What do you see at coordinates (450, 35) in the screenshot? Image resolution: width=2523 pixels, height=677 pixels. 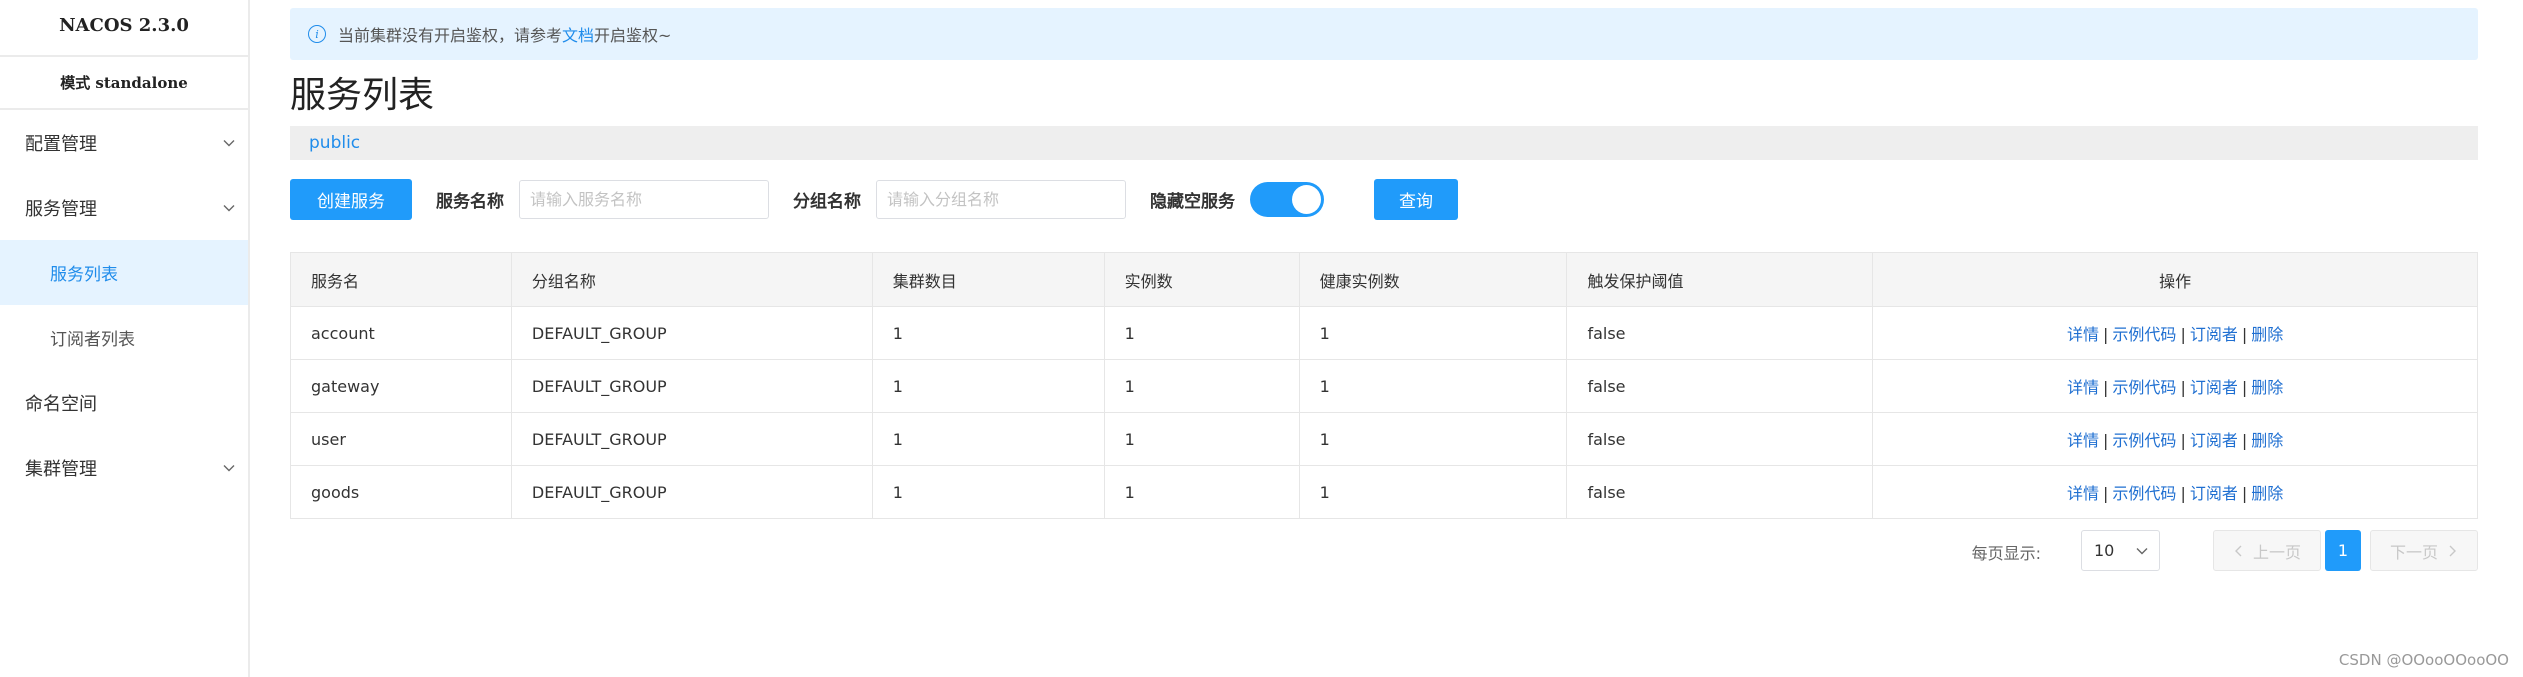 I see `notice-prefix: 当前集群没有开启鉴权，请参考` at bounding box center [450, 35].